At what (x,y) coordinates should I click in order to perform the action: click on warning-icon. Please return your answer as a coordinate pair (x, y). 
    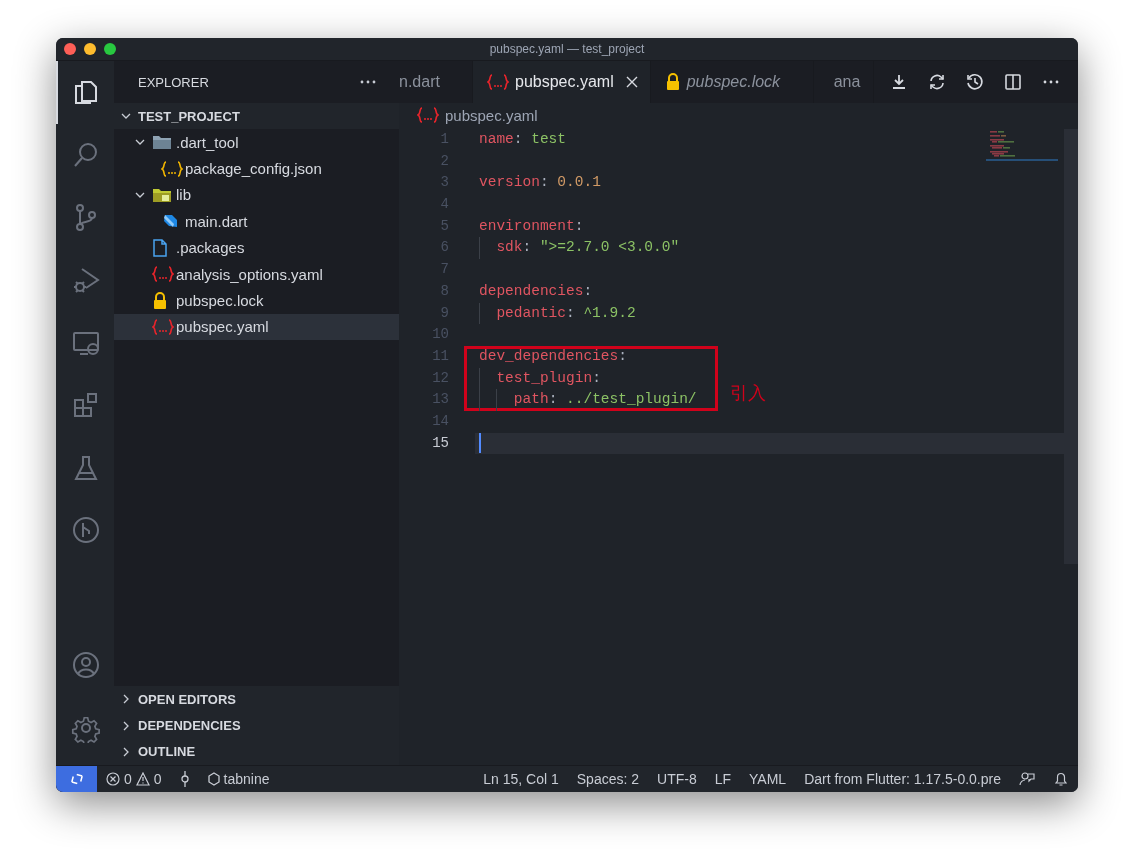
    Looking at the image, I should click on (142, 779).